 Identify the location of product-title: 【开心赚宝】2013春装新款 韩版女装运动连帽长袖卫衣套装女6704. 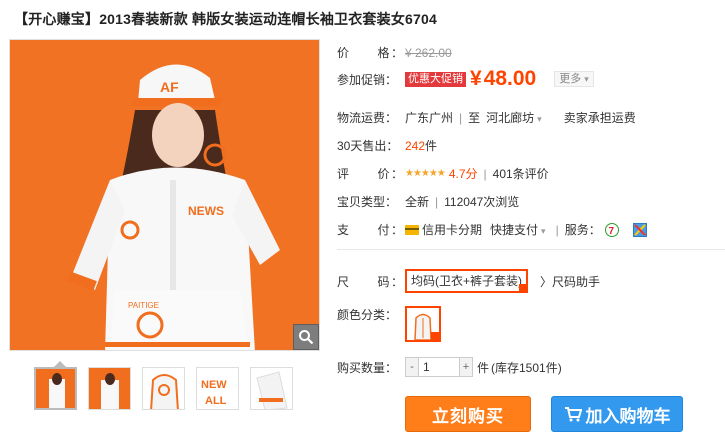
(225, 19).